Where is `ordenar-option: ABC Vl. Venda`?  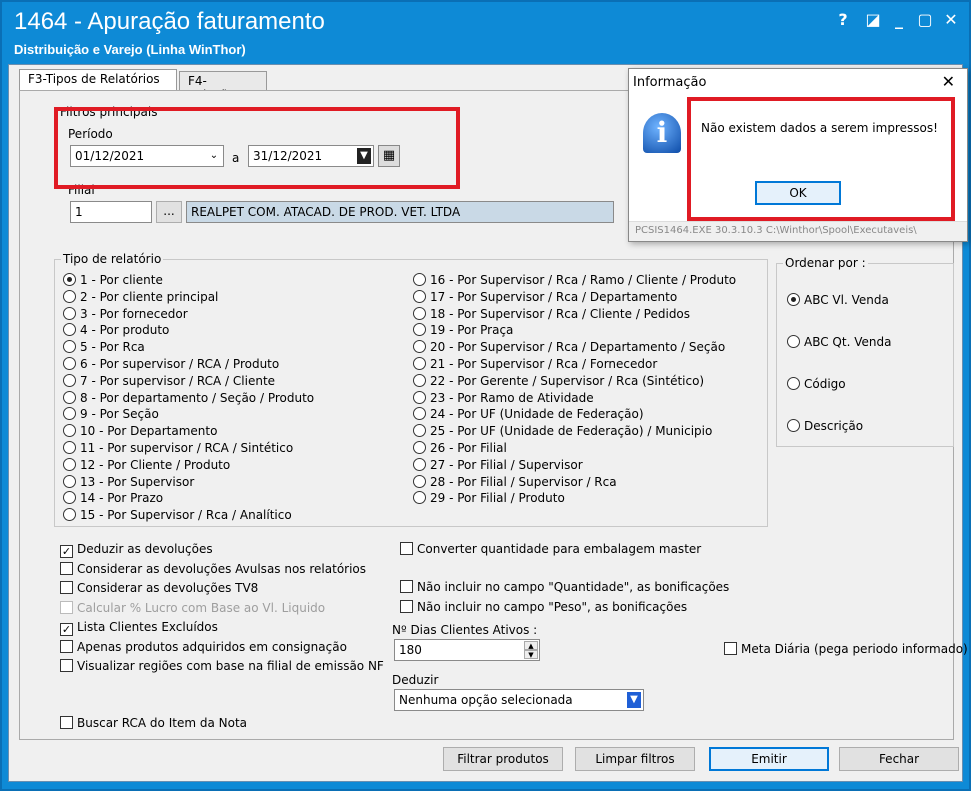 ordenar-option: ABC Vl. Venda is located at coordinates (838, 300).